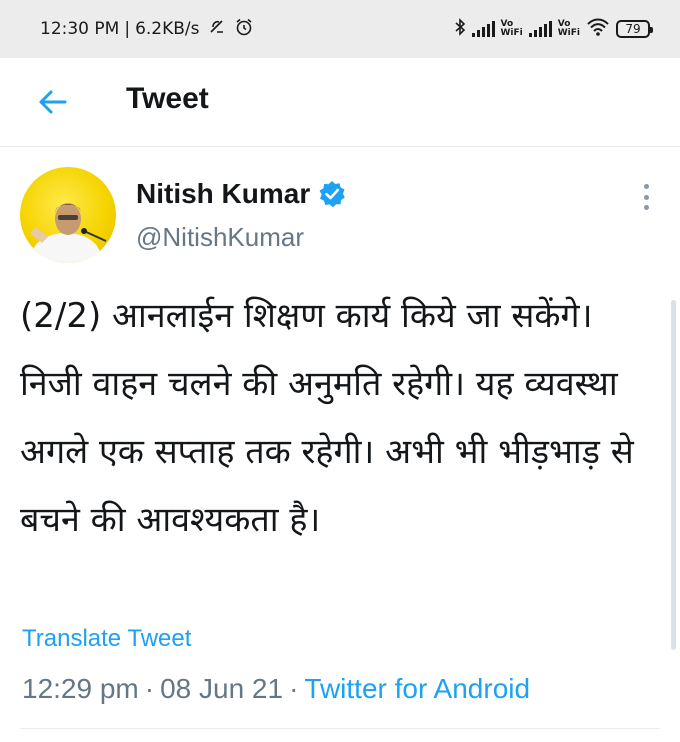 The image size is (680, 742). I want to click on tweet-source-link: Twitter for Android, so click(417, 688).